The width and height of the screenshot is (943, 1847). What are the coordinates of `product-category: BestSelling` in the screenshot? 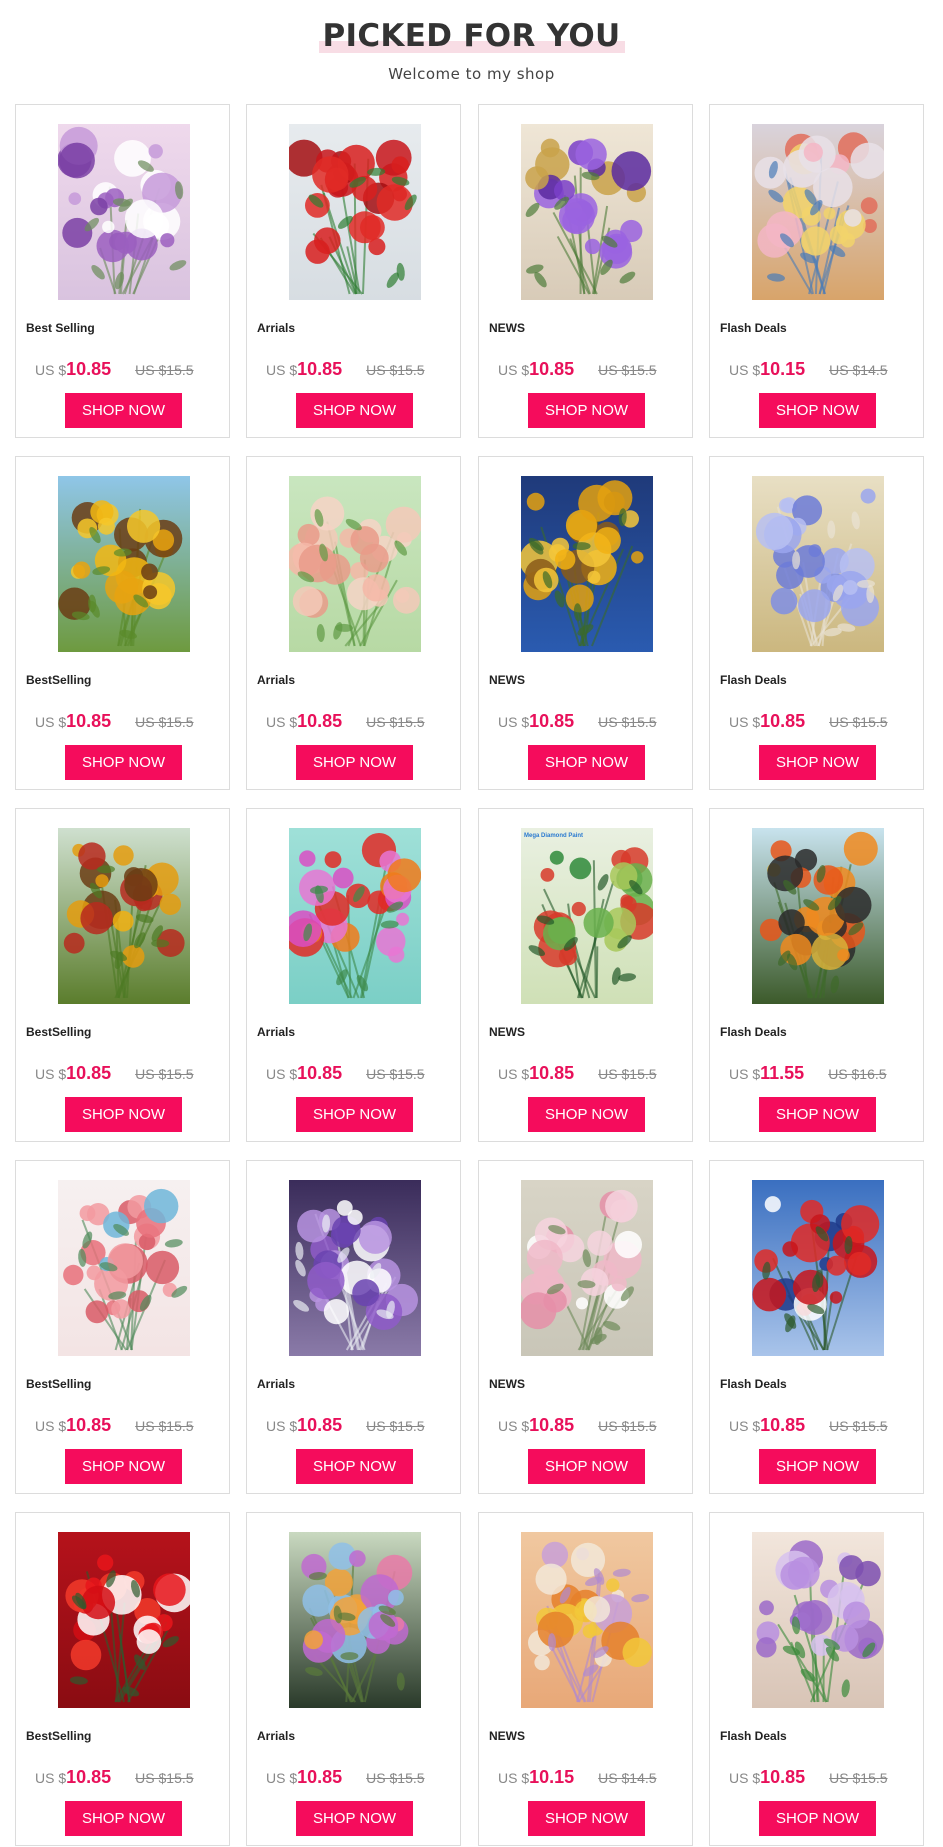 It's located at (59, 1384).